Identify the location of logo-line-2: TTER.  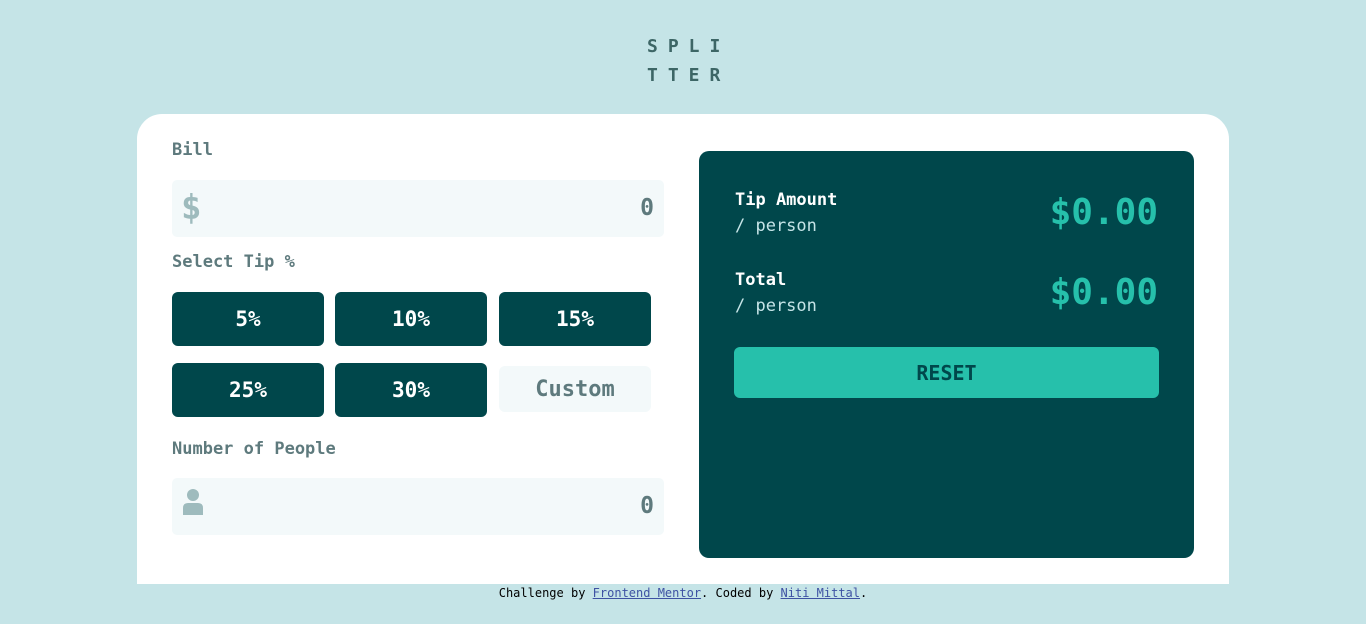
(689, 75).